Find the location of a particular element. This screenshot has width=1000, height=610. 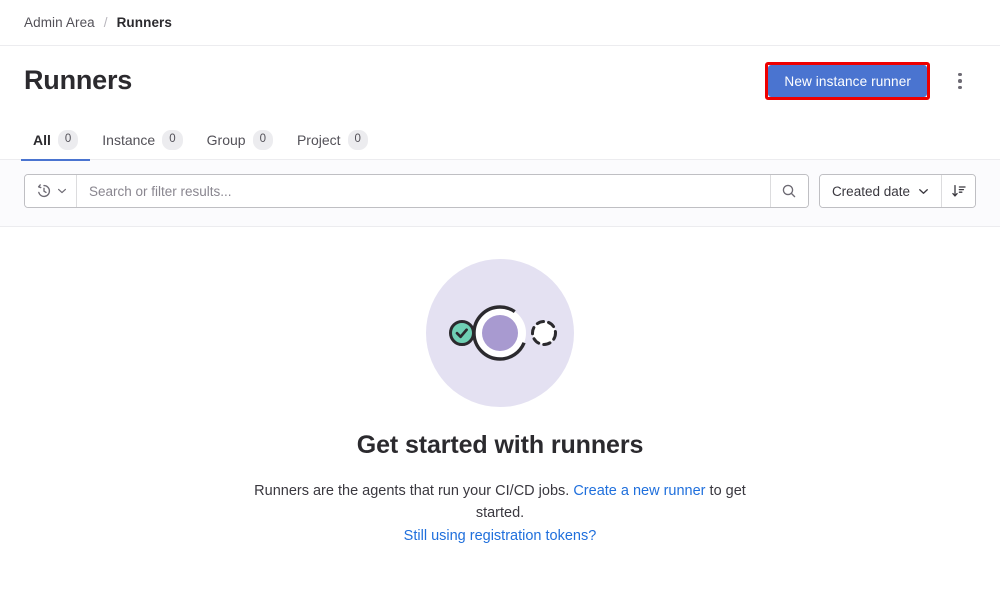

tab-group: Group 0 is located at coordinates (240, 145).